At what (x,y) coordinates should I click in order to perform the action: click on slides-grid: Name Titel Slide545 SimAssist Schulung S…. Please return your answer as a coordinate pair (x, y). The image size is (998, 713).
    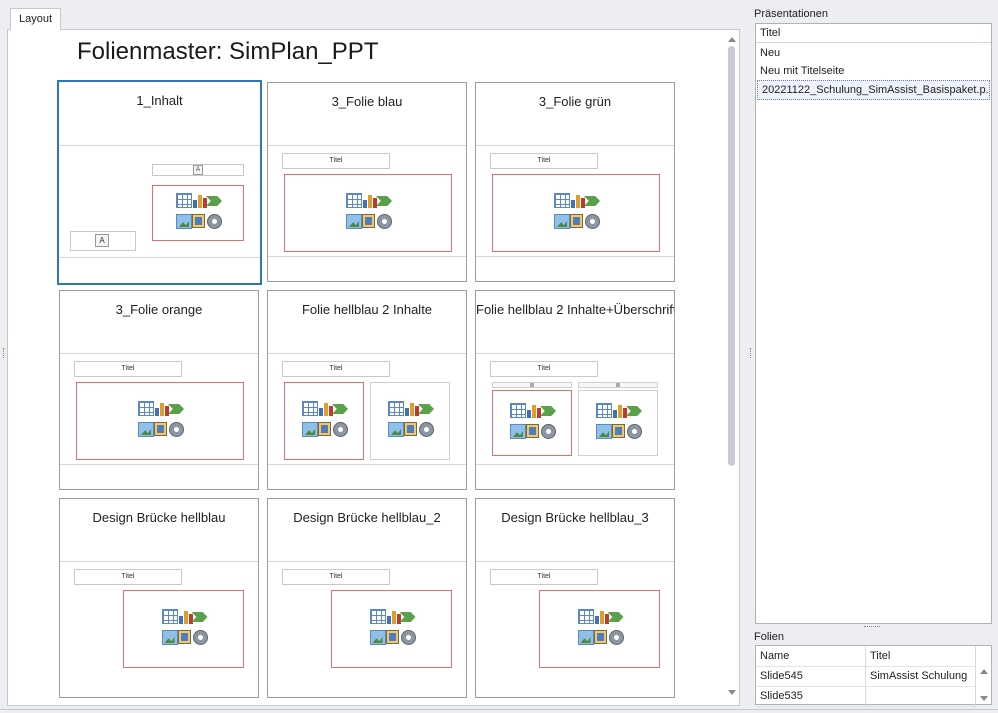
    Looking at the image, I should click on (873, 676).